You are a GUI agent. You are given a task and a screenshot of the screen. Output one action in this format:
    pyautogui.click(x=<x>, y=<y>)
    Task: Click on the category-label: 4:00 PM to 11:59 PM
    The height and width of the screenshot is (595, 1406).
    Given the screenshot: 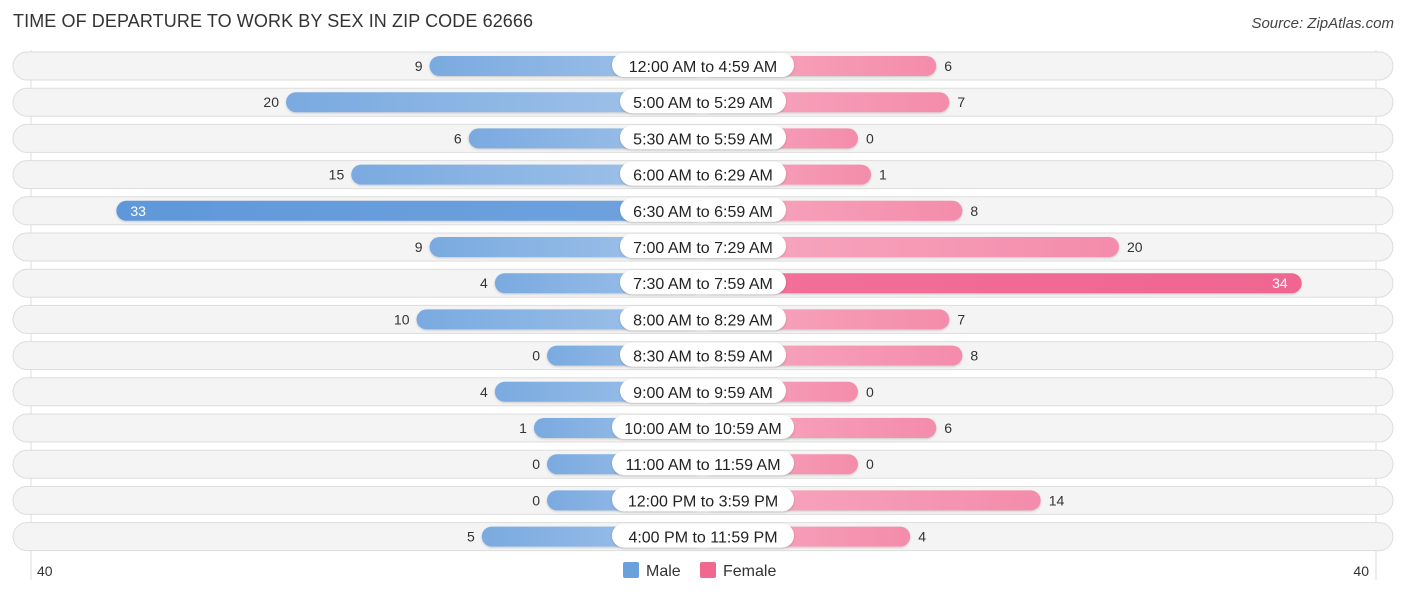 What is the action you would take?
    pyautogui.click(x=702, y=538)
    